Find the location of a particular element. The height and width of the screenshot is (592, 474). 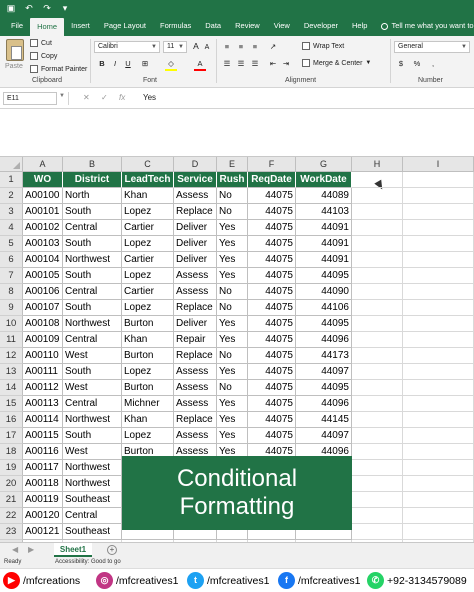

row-header: 23 is located at coordinates (11, 532).